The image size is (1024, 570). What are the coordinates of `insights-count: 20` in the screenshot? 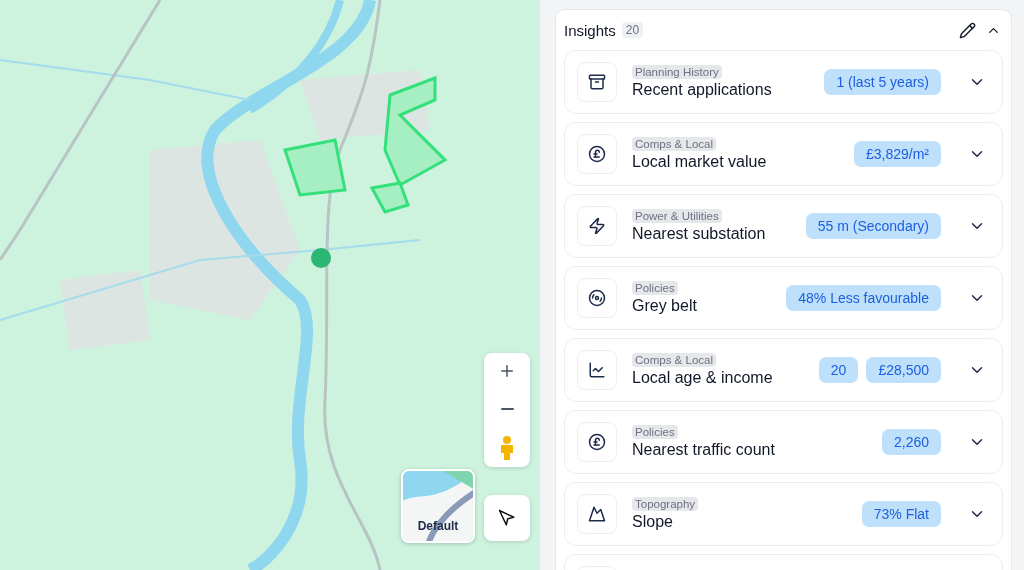 It's located at (632, 30).